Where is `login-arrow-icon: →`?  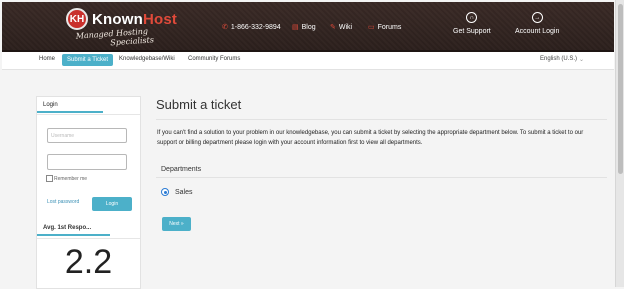 login-arrow-icon: → is located at coordinates (537, 17).